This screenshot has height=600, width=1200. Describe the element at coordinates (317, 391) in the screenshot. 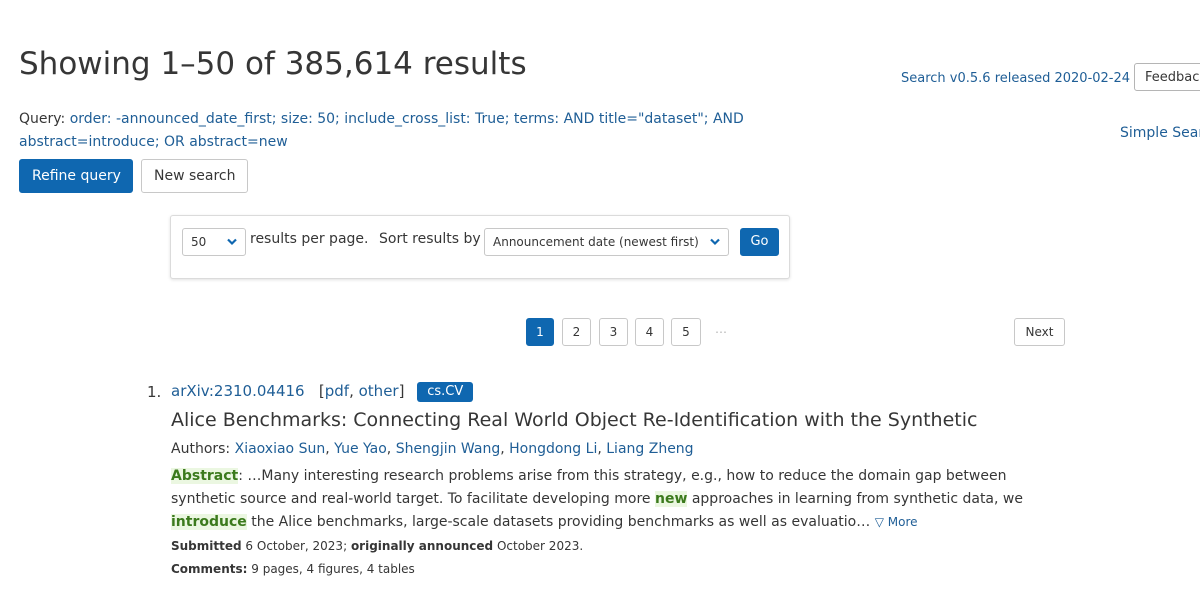

I see `bracket-open: [` at that location.